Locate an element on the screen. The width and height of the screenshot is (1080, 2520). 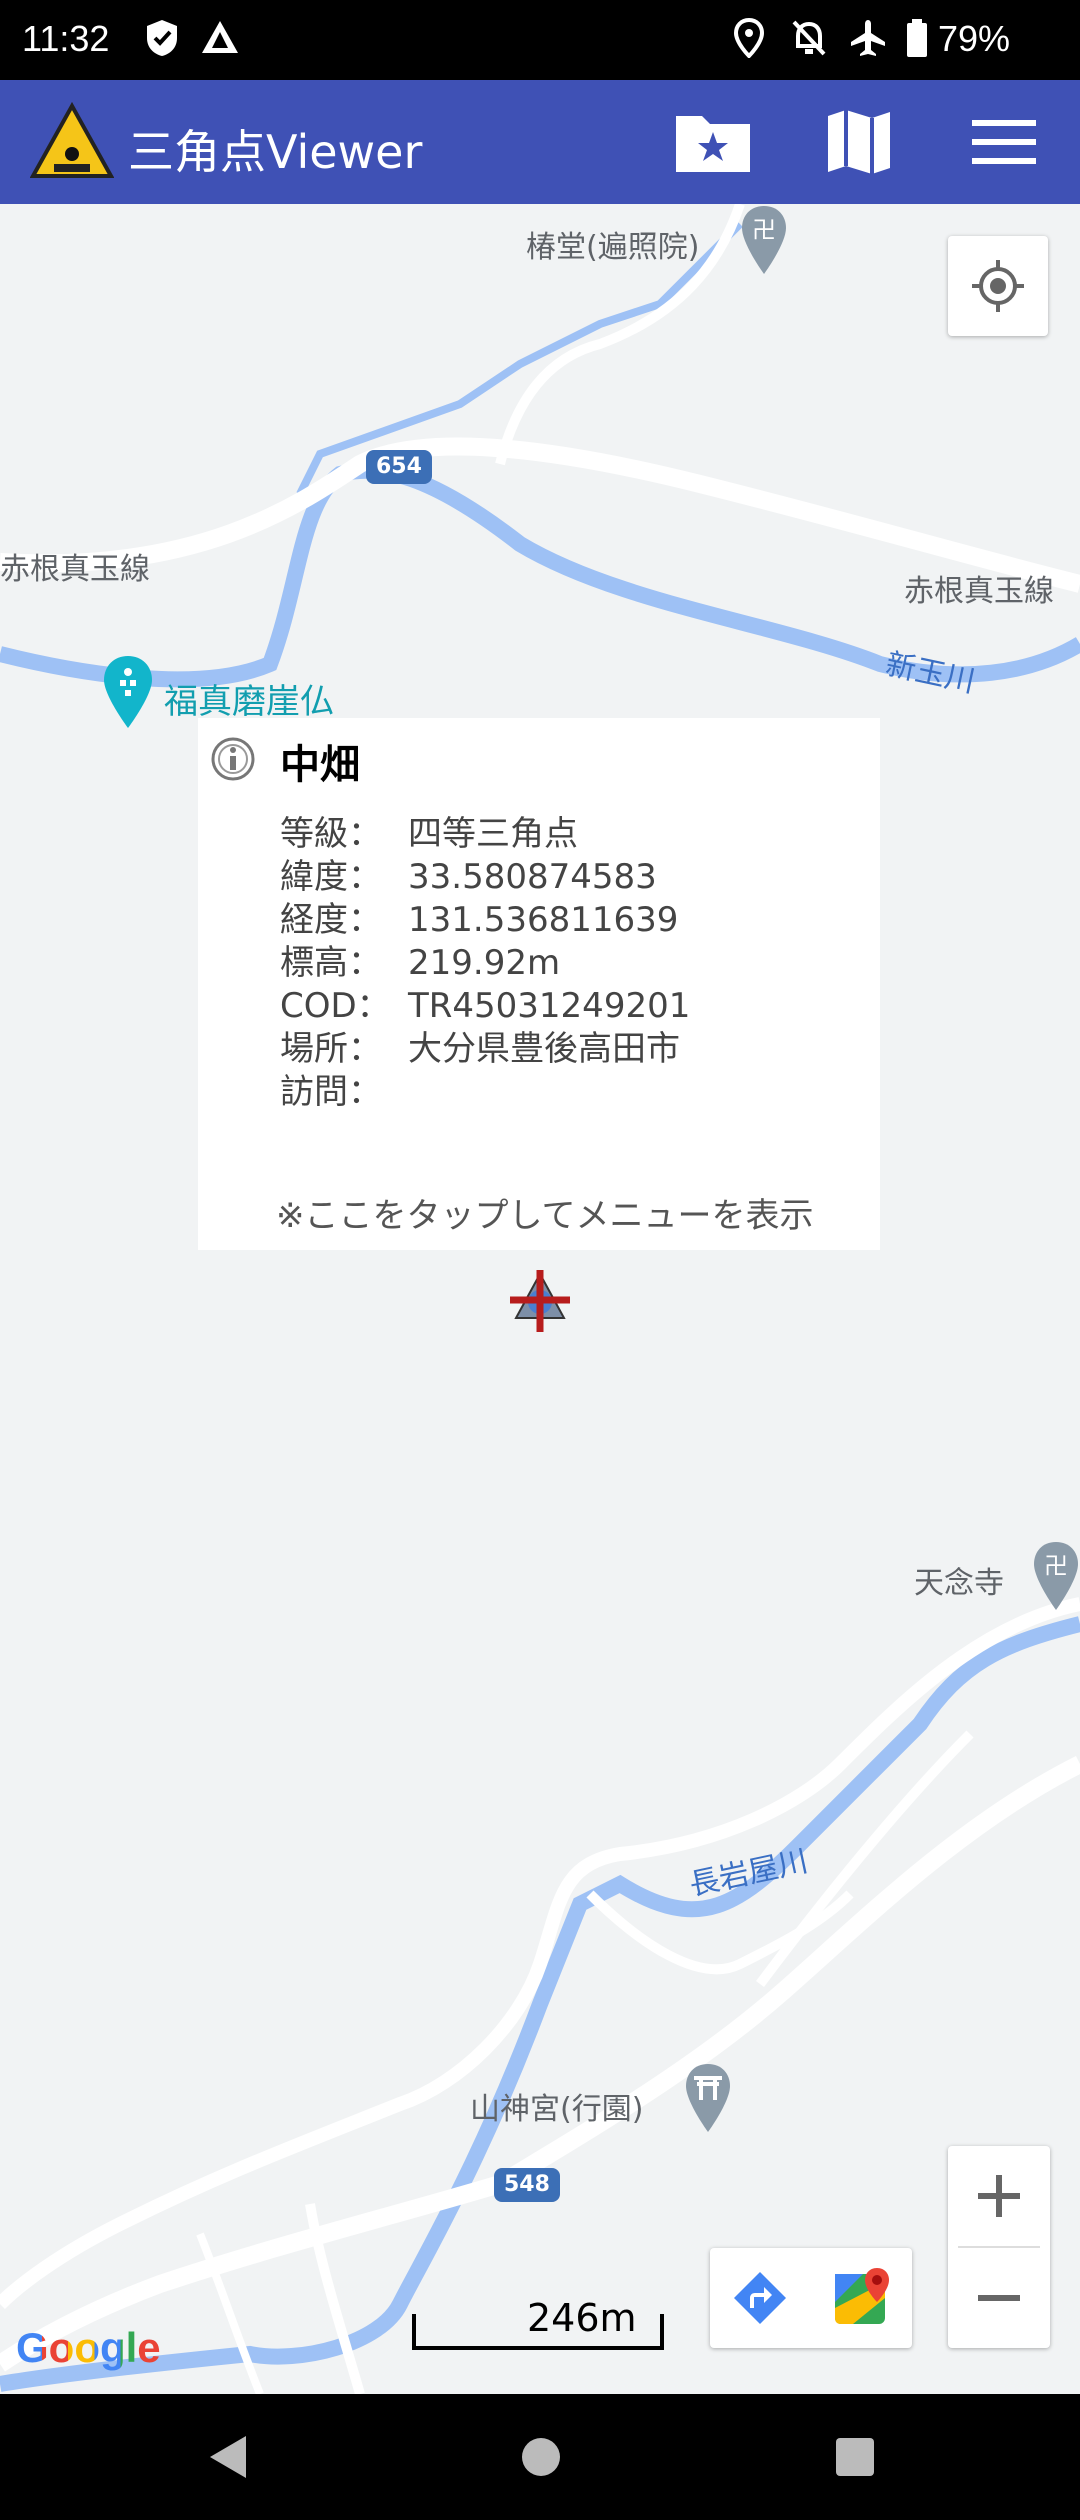
menu-icon is located at coordinates (1004, 142).